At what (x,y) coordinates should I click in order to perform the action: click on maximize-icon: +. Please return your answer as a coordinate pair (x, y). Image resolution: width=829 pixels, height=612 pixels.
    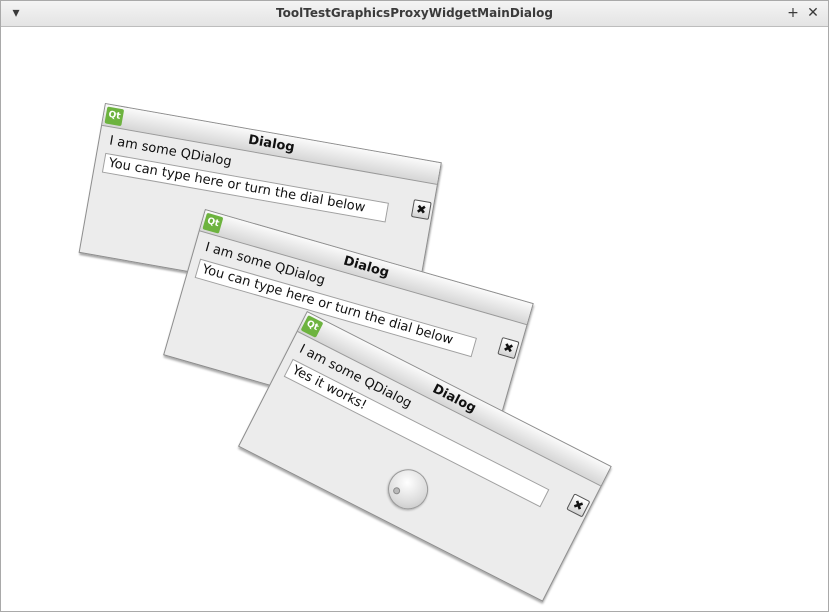
    Looking at the image, I should click on (793, 13).